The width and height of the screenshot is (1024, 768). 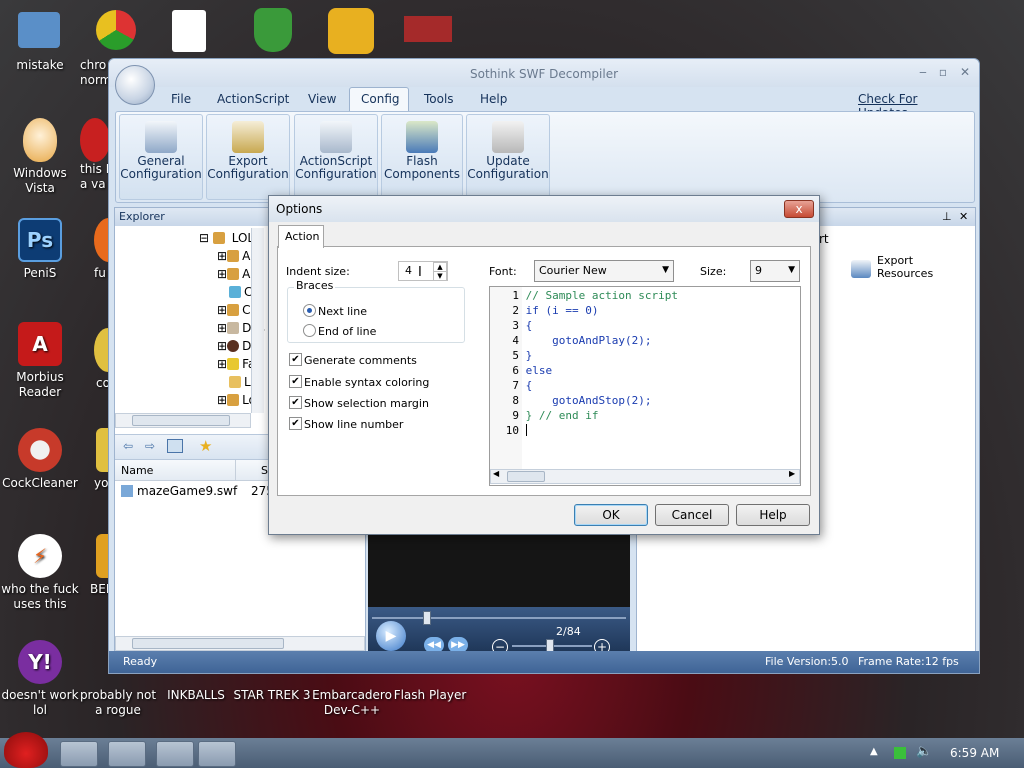 I want to click on play-button: ▶, so click(x=391, y=636).